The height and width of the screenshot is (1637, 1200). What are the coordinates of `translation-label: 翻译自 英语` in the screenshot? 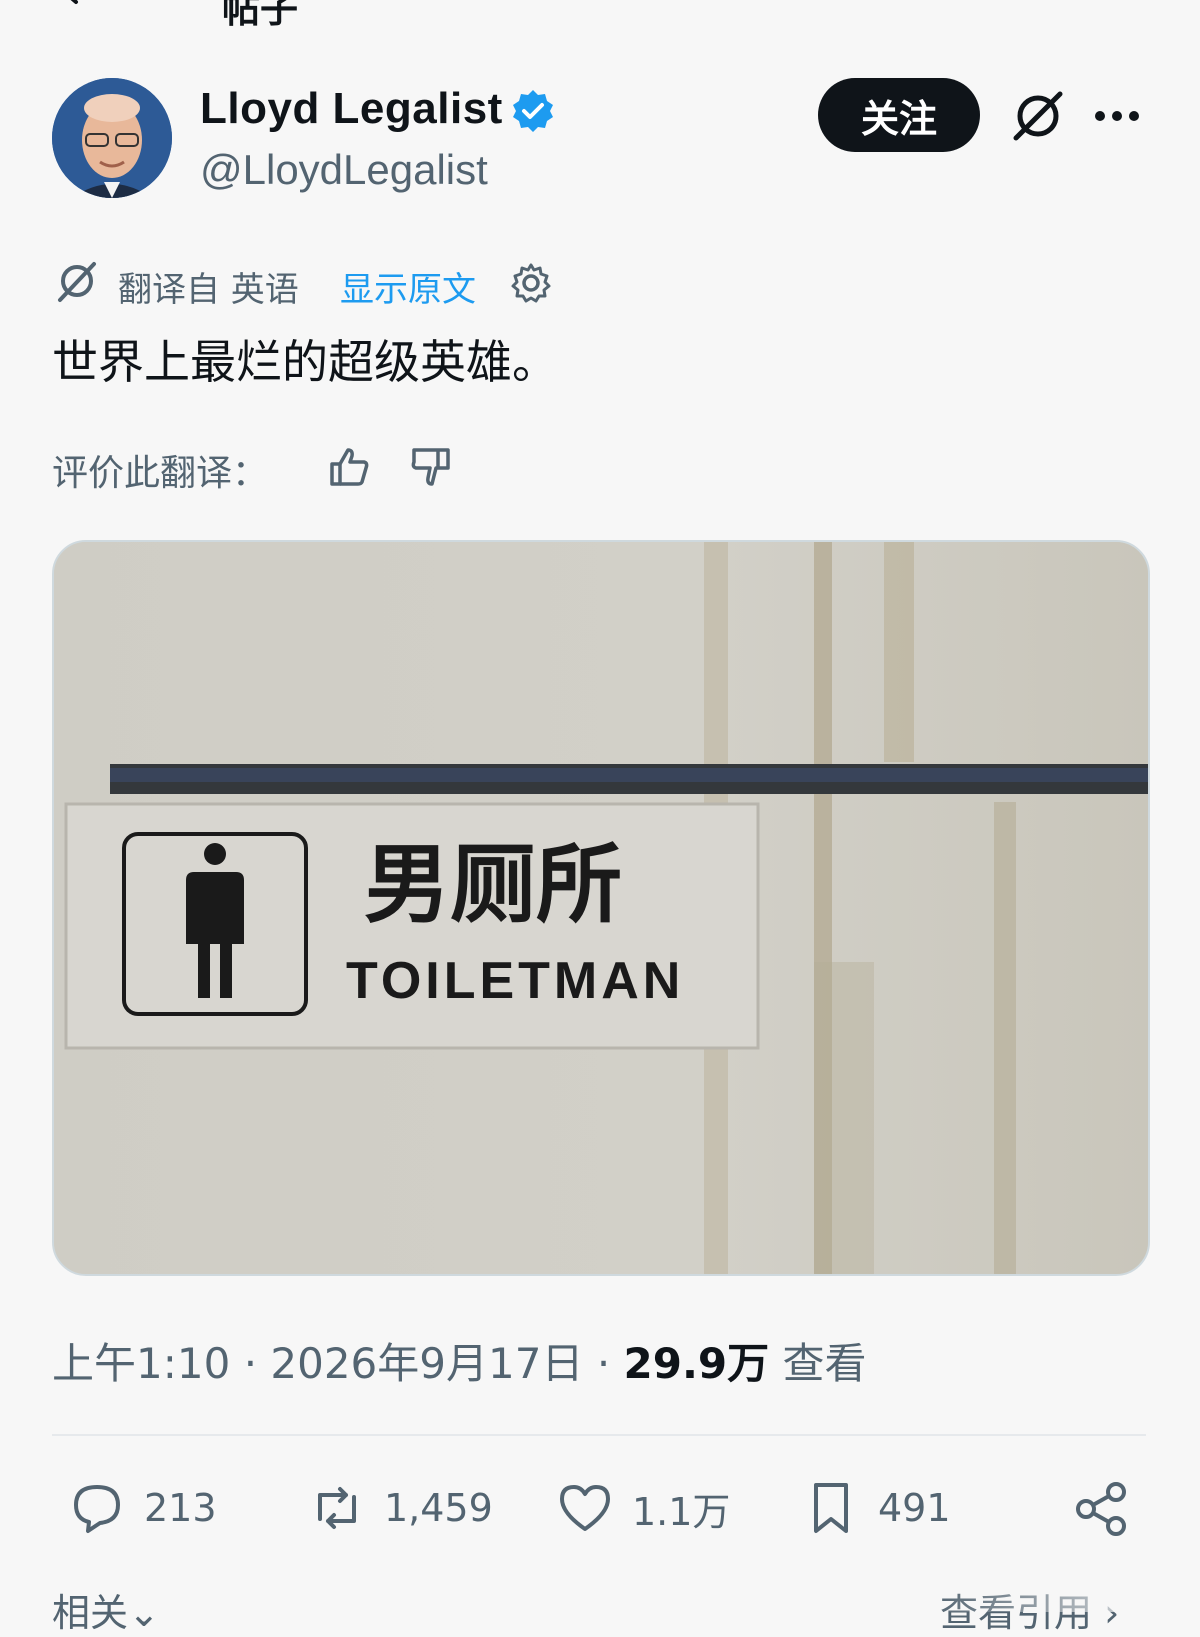 It's located at (208, 290).